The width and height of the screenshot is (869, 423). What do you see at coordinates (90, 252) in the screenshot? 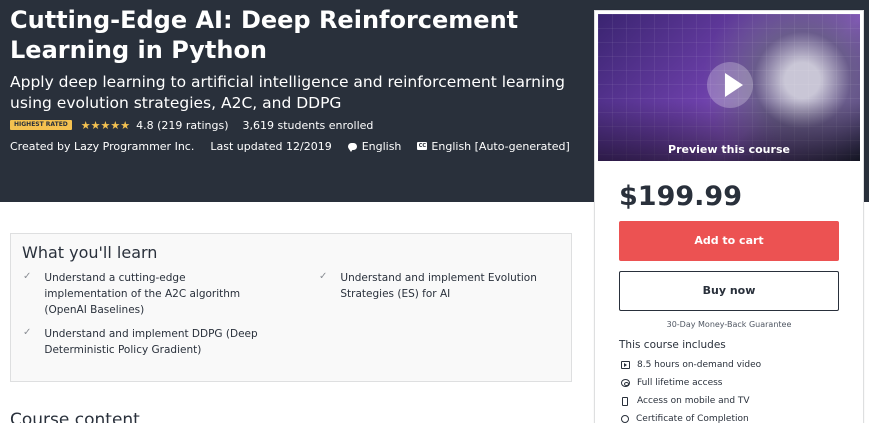
I see `learn-title: What you'll learn` at bounding box center [90, 252].